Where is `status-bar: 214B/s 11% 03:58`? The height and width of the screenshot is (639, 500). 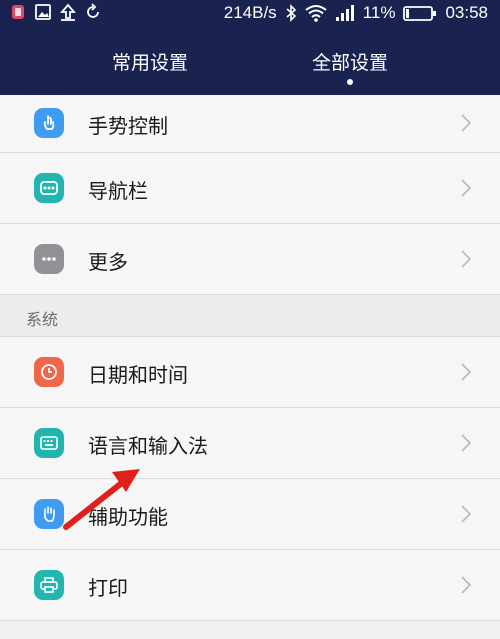 status-bar: 214B/s 11% 03:58 is located at coordinates (250, 14).